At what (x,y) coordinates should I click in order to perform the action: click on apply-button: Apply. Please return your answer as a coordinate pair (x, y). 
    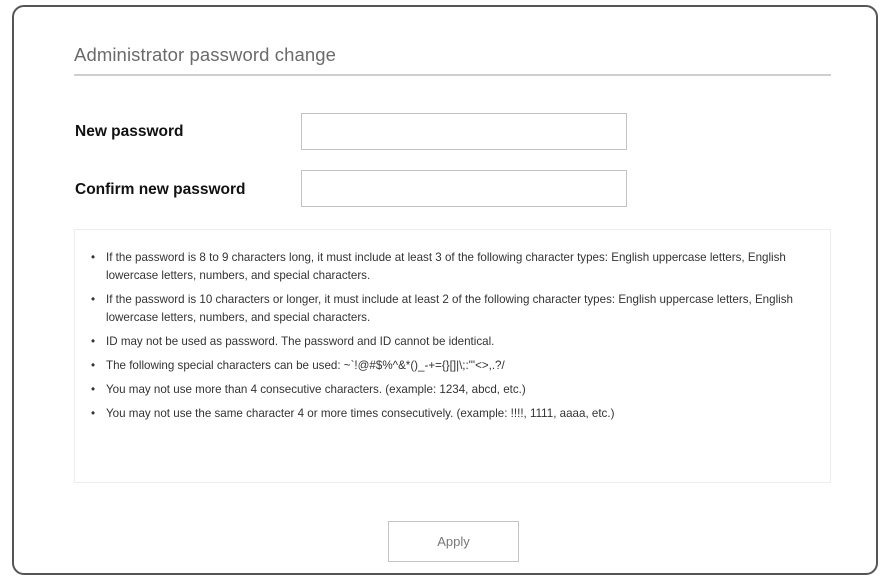
    Looking at the image, I should click on (453, 541).